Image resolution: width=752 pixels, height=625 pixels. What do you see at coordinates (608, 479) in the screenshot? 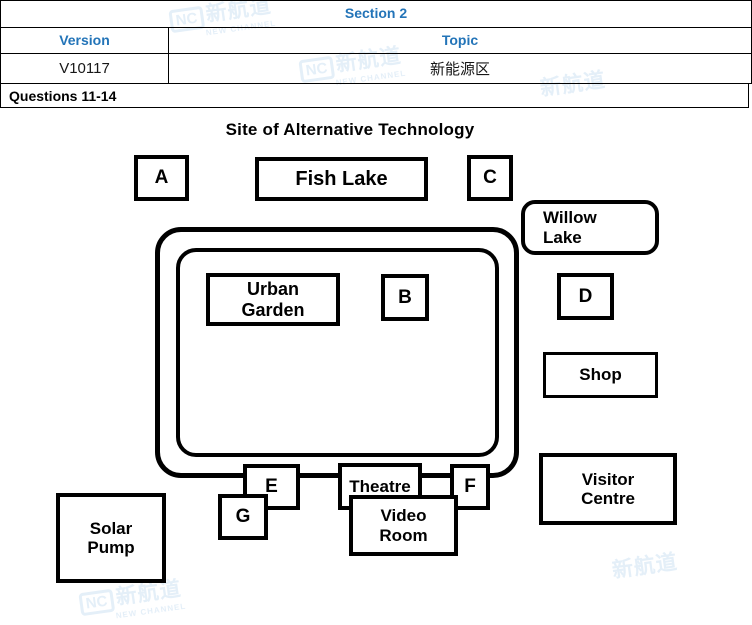
I see `map-box-visitor-centre-label-line1: Visitor` at bounding box center [608, 479].